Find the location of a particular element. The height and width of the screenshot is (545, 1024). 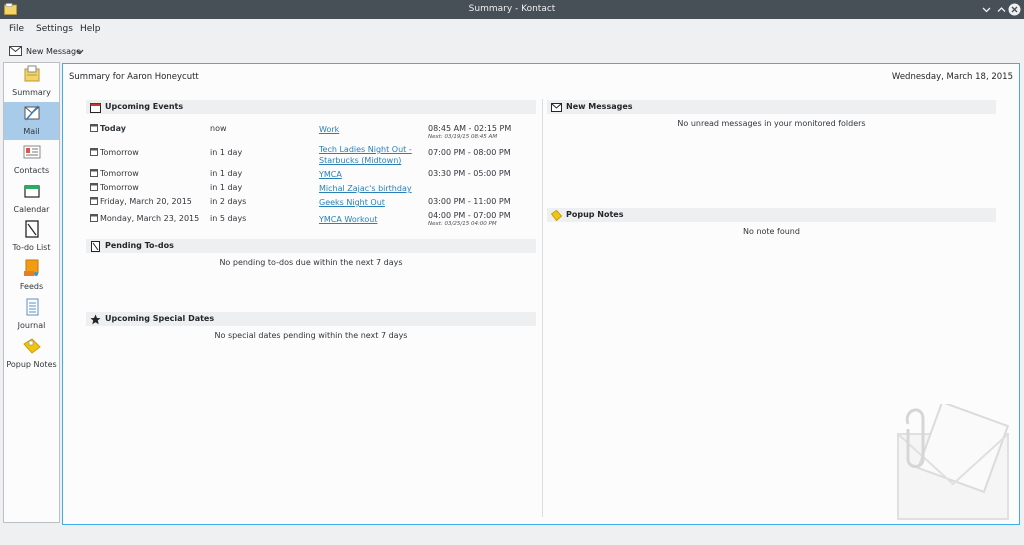

window-titlebar: Summary - Kontact is located at coordinates (512, 9).